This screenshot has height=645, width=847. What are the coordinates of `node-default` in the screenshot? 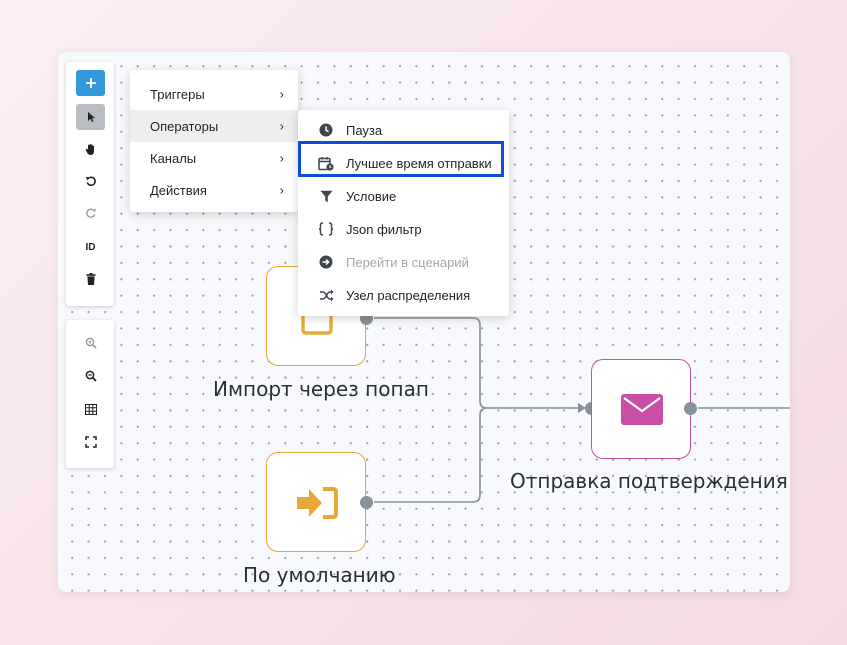 It's located at (316, 502).